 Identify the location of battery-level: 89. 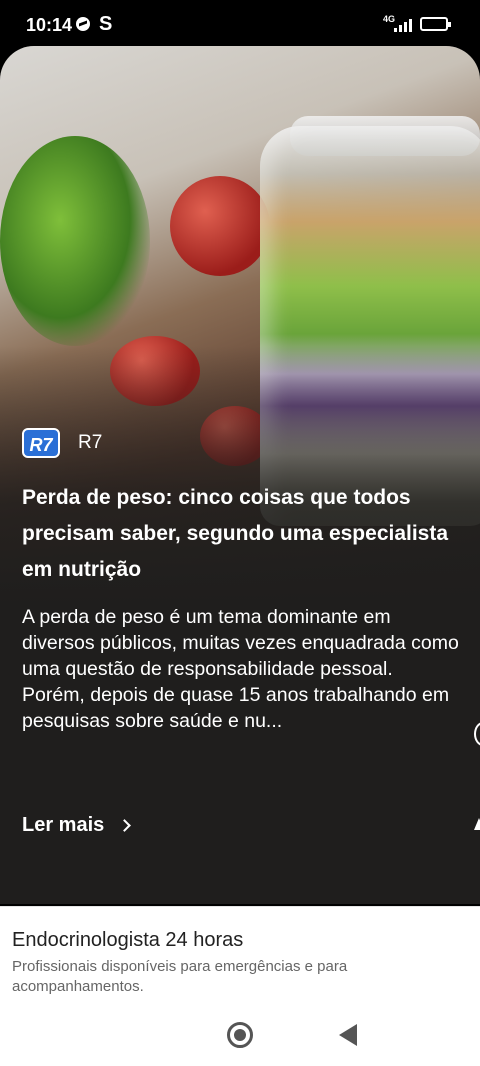
(434, 23).